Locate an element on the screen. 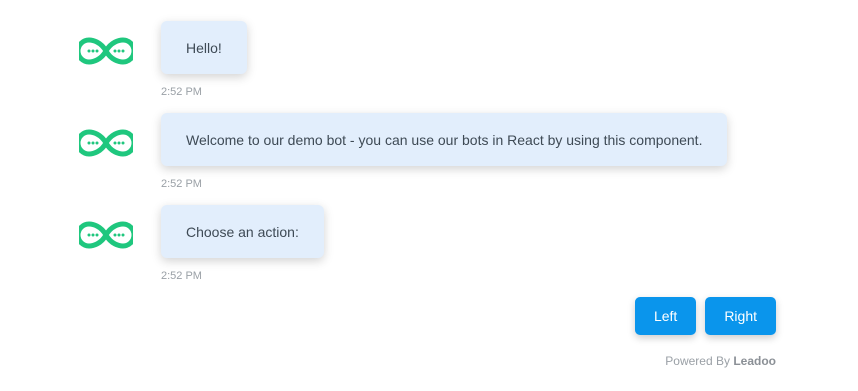  powered-by: Powered By Leadoo is located at coordinates (720, 361).